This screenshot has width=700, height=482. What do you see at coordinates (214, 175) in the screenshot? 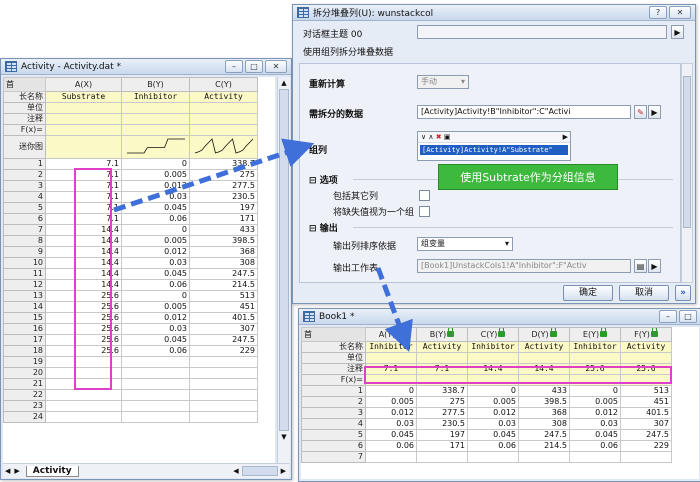
I see `arrow-to-group-col` at bounding box center [214, 175].